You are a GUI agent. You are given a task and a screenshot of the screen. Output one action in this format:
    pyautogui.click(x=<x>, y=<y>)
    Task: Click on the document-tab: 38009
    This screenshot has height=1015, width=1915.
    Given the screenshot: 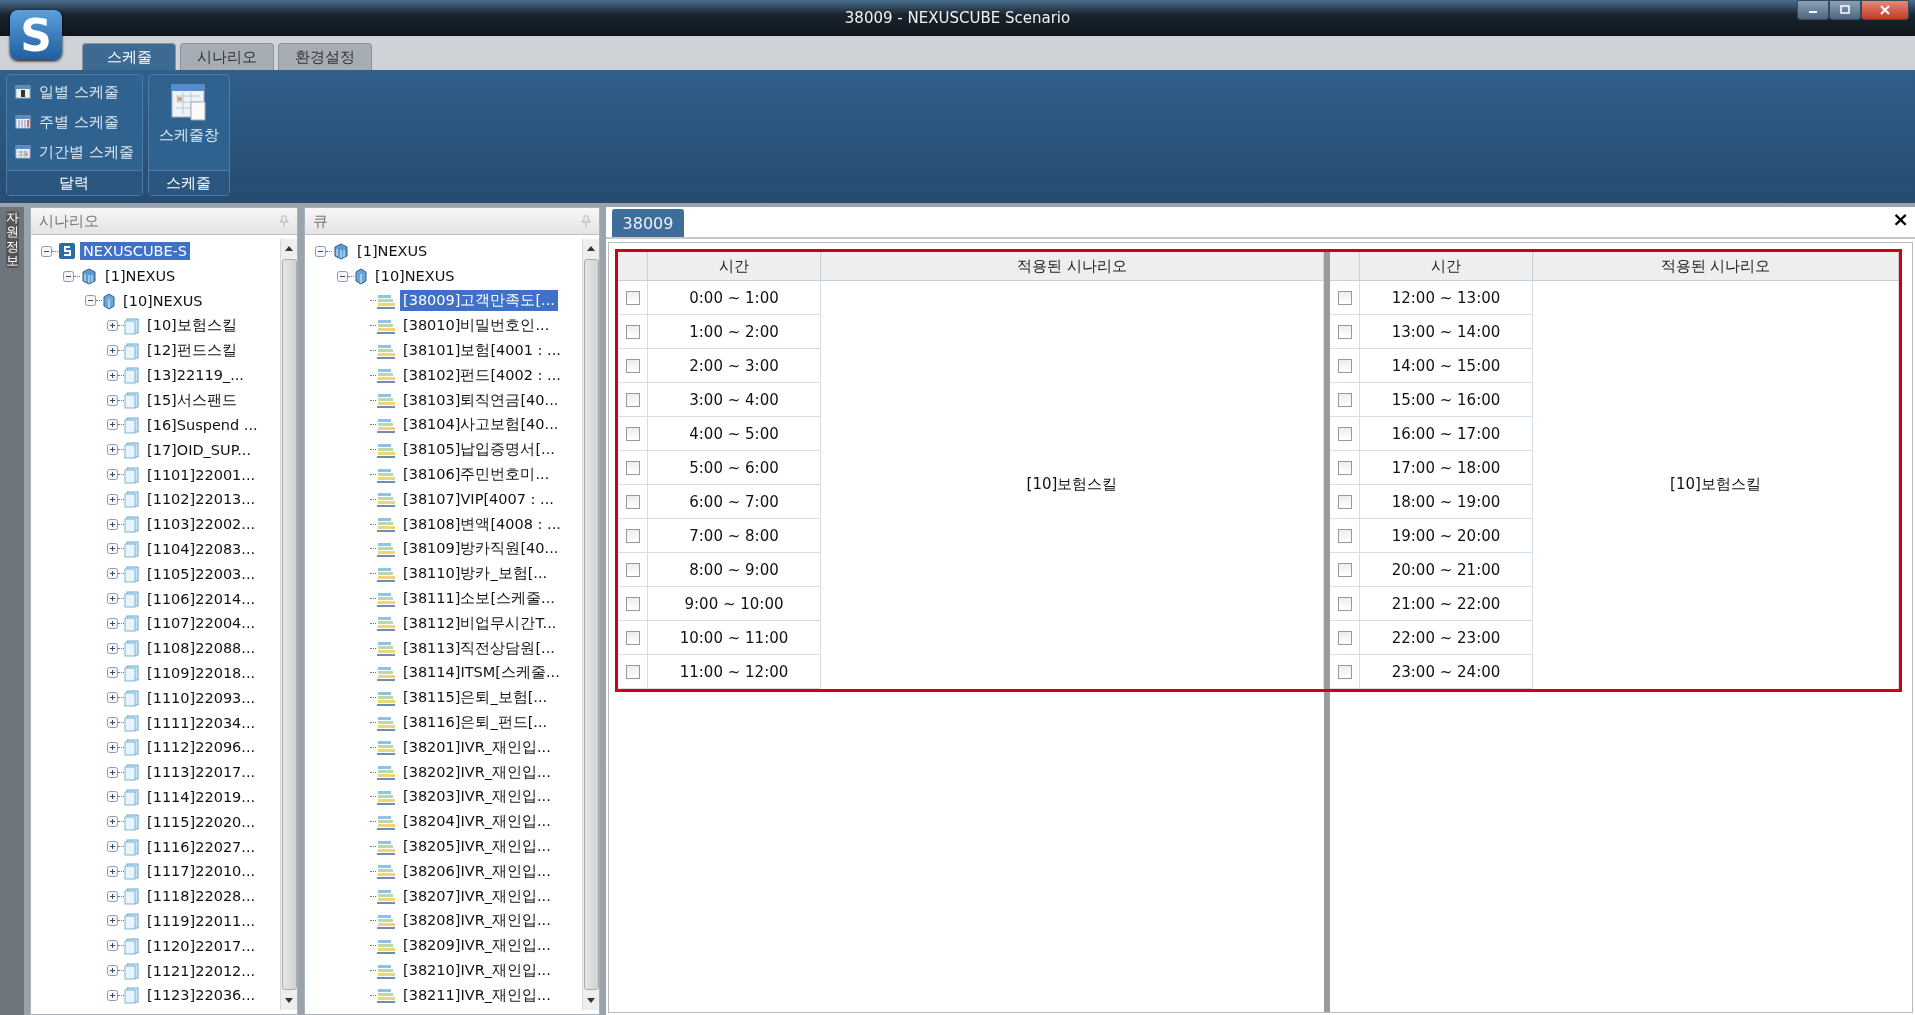 What is the action you would take?
    pyautogui.click(x=648, y=223)
    